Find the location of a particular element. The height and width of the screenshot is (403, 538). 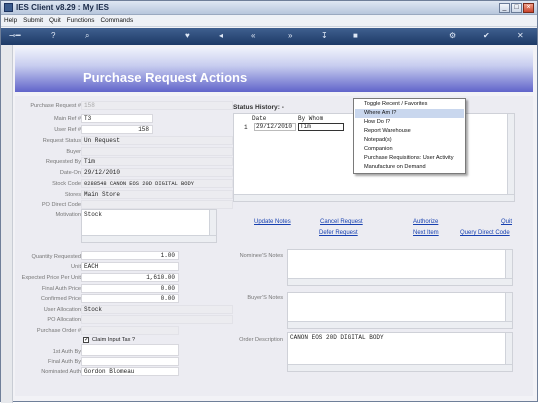

field-label: User Ref # is located at coordinates (67, 130).